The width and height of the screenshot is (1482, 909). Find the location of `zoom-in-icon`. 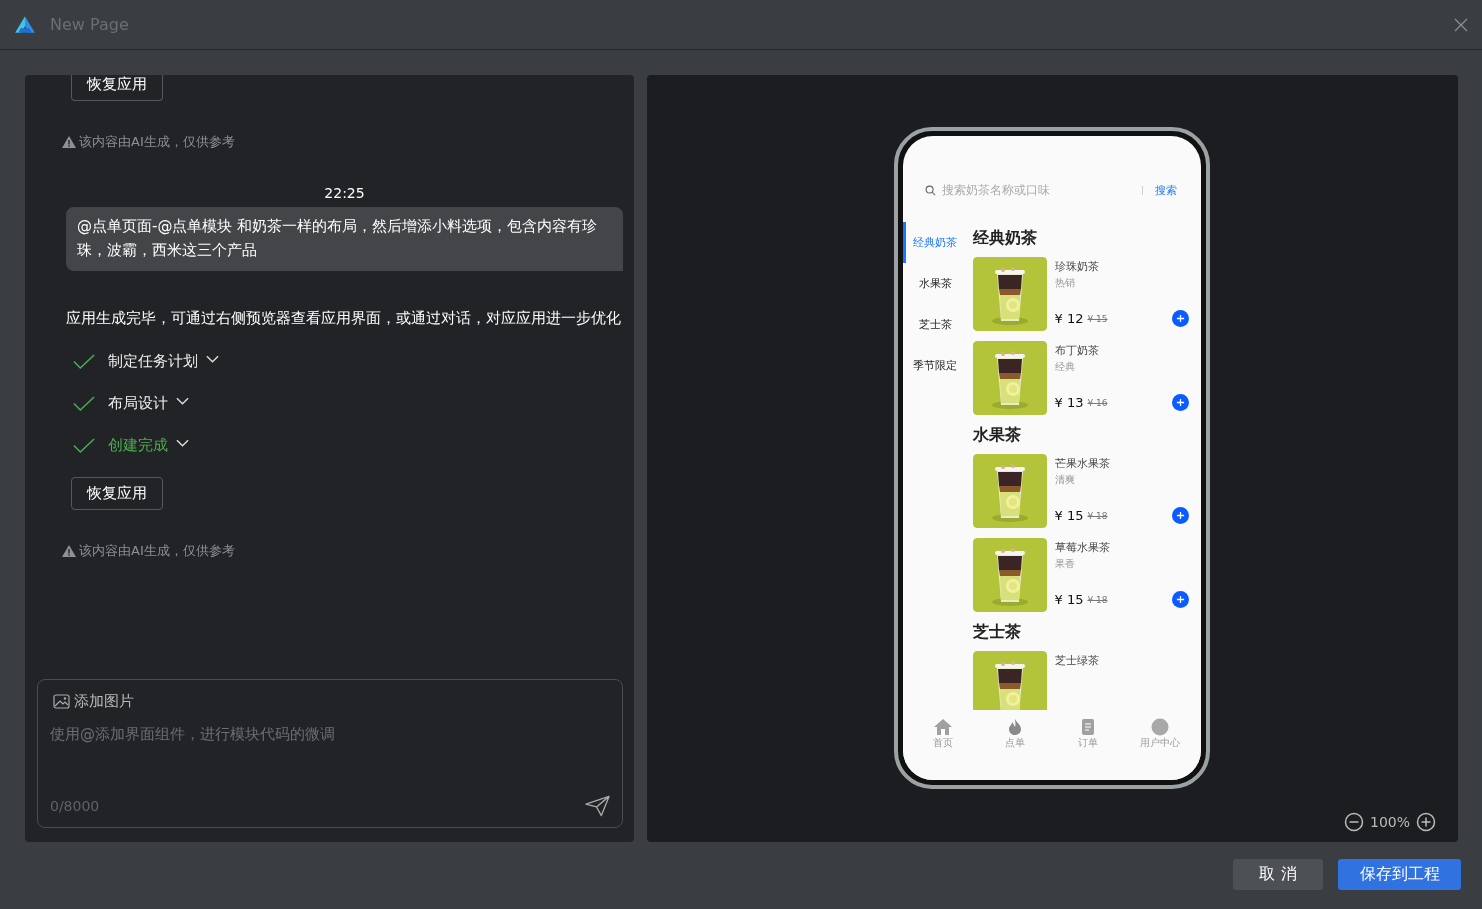

zoom-in-icon is located at coordinates (1426, 822).